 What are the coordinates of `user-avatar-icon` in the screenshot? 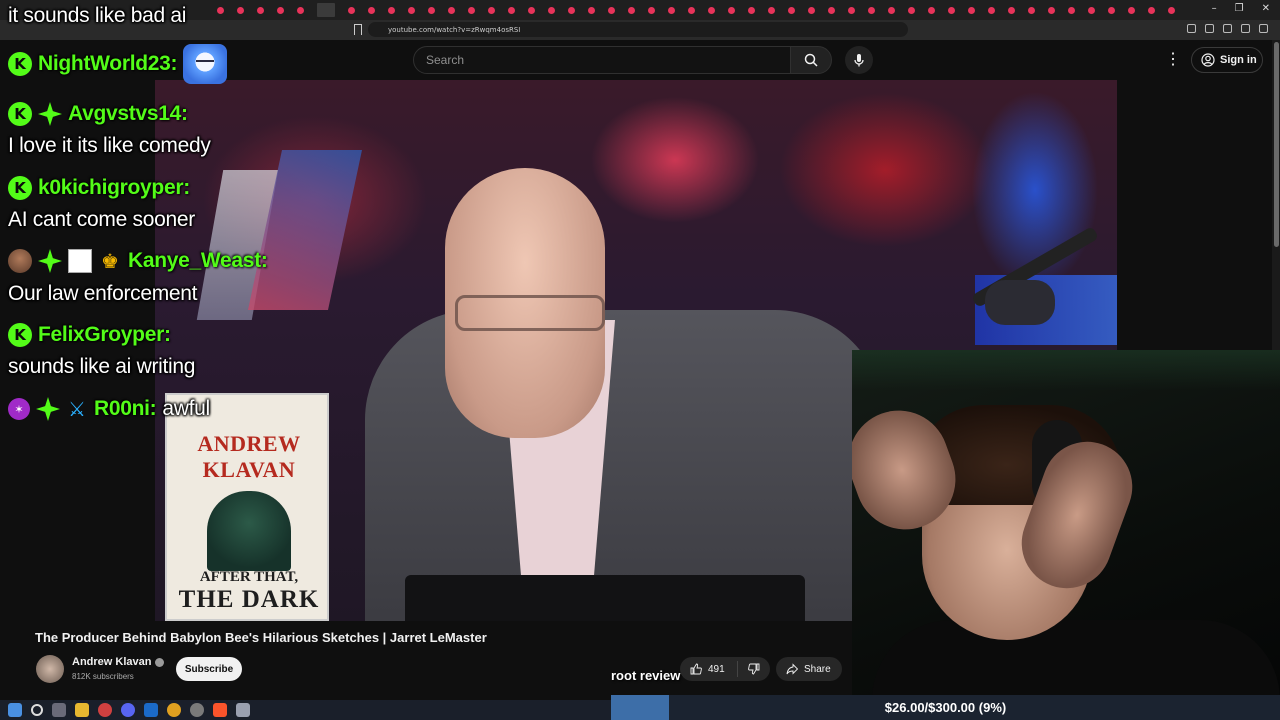 It's located at (20, 261).